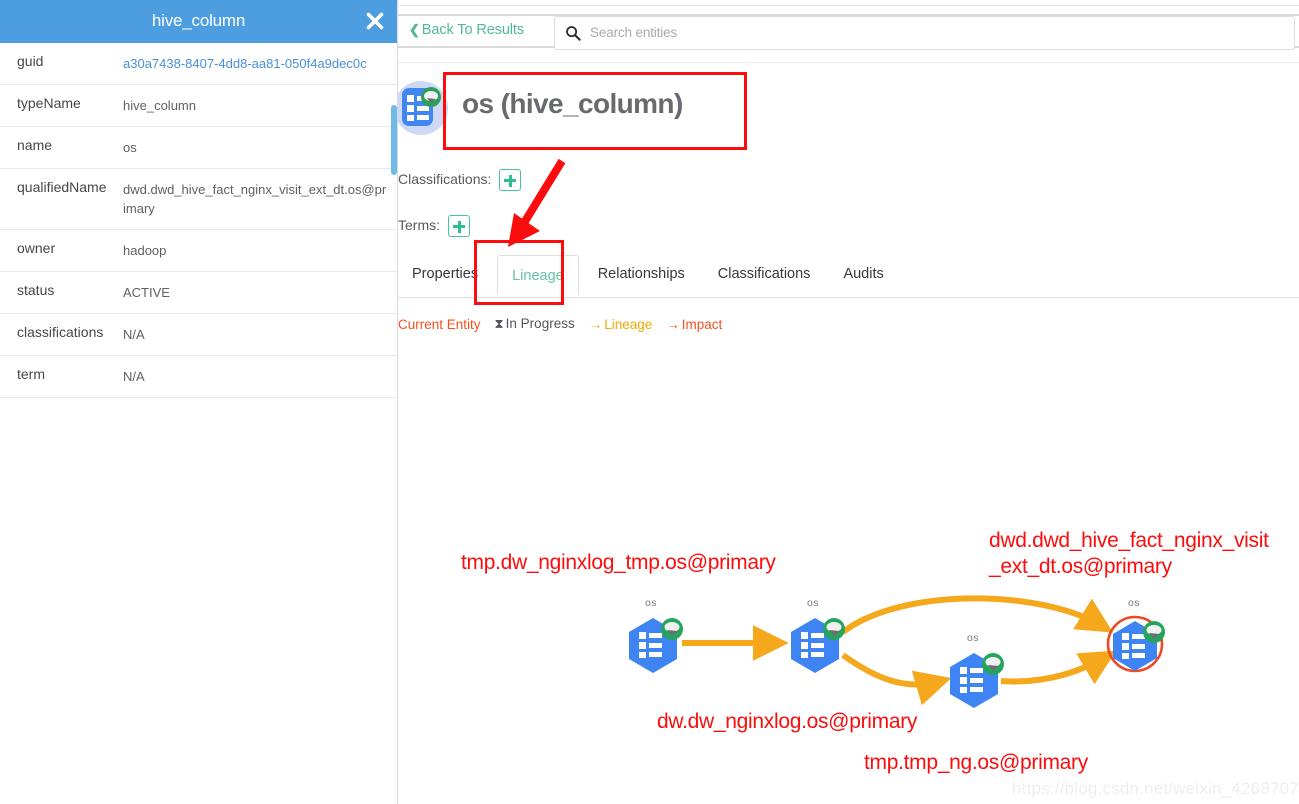  I want to click on search-icon, so click(573, 33).